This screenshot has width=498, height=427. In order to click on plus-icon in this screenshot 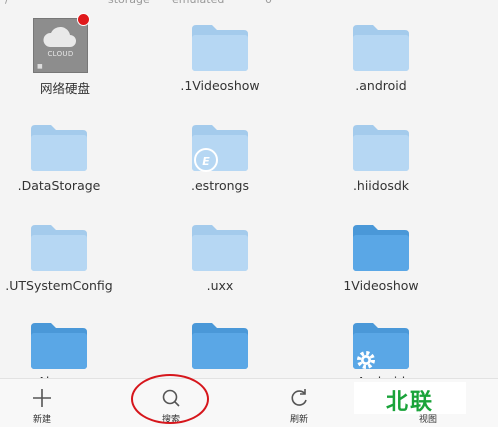, I will do `click(42, 398)`.